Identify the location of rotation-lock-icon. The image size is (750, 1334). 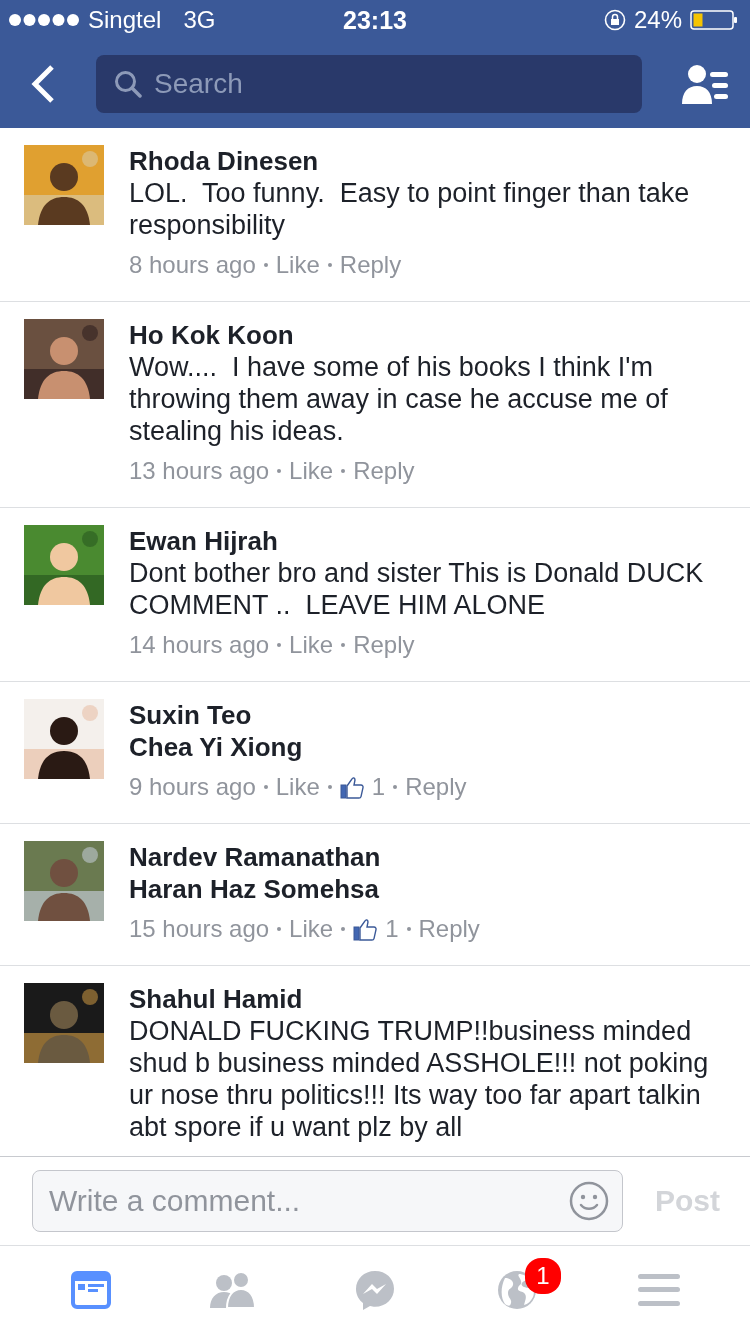
(614, 20).